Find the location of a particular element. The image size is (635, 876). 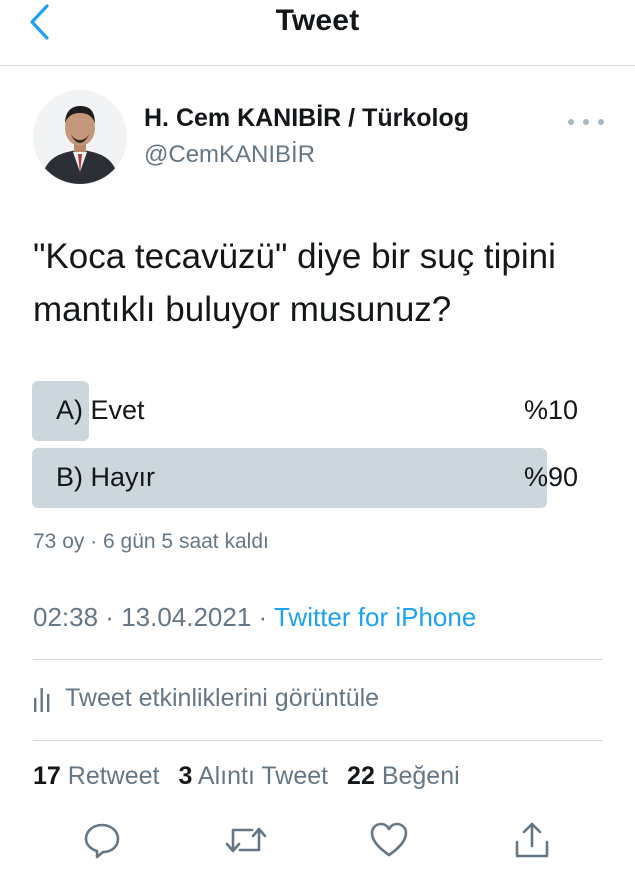

quotes-stat: 3 Alıntı Tweet is located at coordinates (253, 776).